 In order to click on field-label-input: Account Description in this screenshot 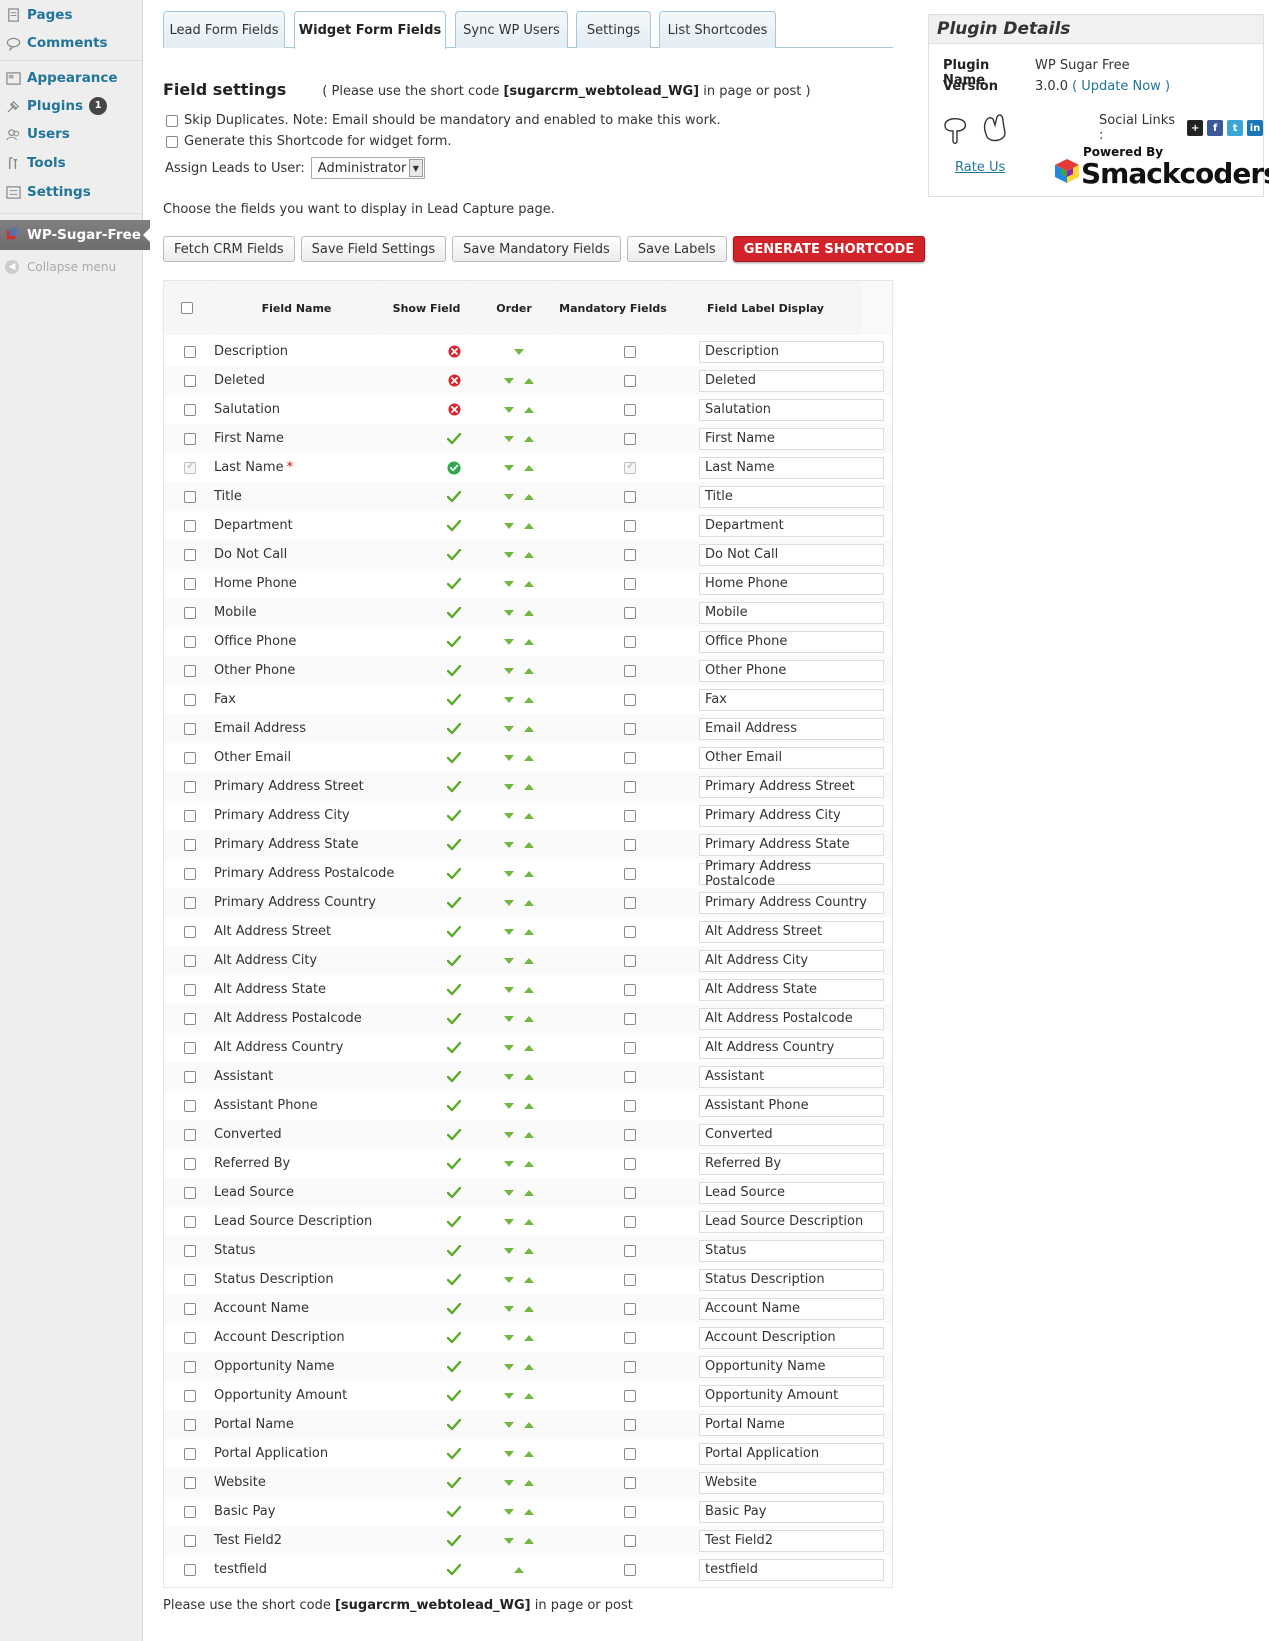, I will do `click(791, 1337)`.